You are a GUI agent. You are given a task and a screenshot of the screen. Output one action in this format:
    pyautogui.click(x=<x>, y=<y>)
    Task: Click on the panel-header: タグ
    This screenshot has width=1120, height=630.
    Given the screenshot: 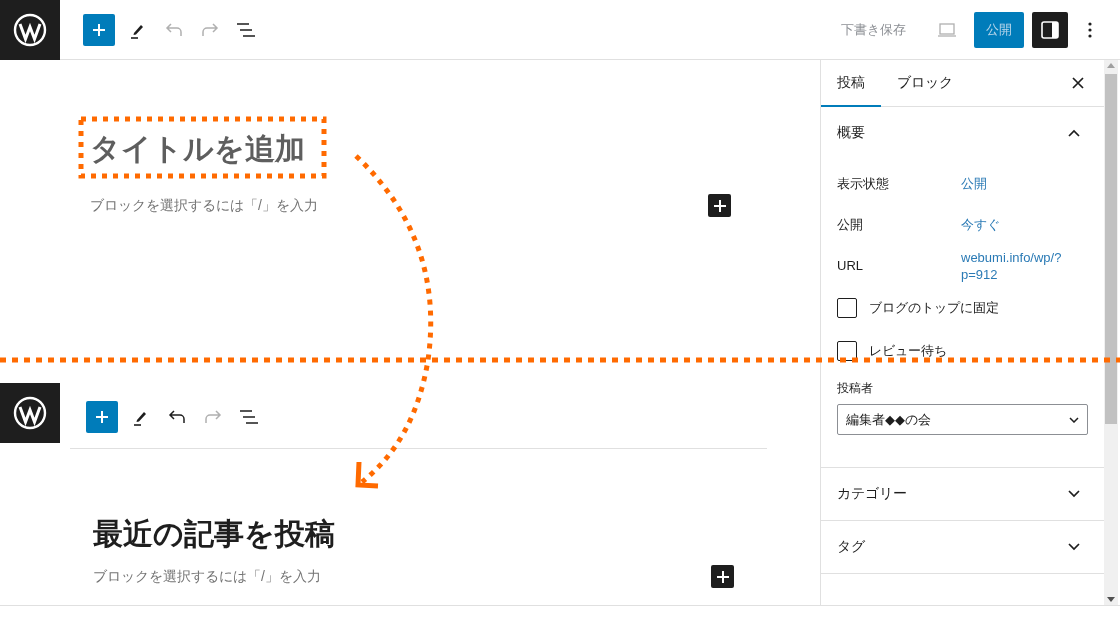 What is the action you would take?
    pyautogui.click(x=962, y=547)
    